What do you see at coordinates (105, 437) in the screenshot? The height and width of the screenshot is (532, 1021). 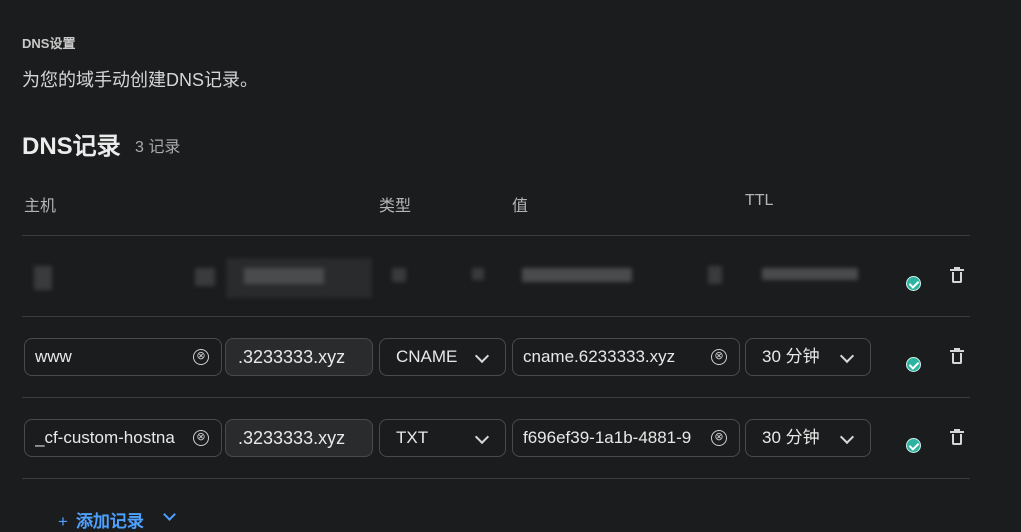 I see `host-input-value: _cf-custom-hostna` at bounding box center [105, 437].